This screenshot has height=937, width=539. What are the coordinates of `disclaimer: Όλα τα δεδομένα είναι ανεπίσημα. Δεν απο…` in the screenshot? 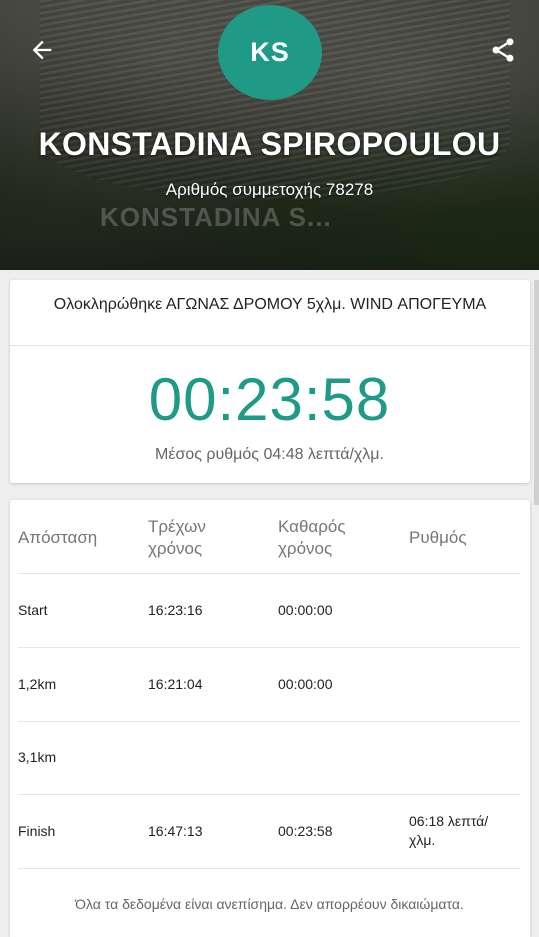 It's located at (269, 904).